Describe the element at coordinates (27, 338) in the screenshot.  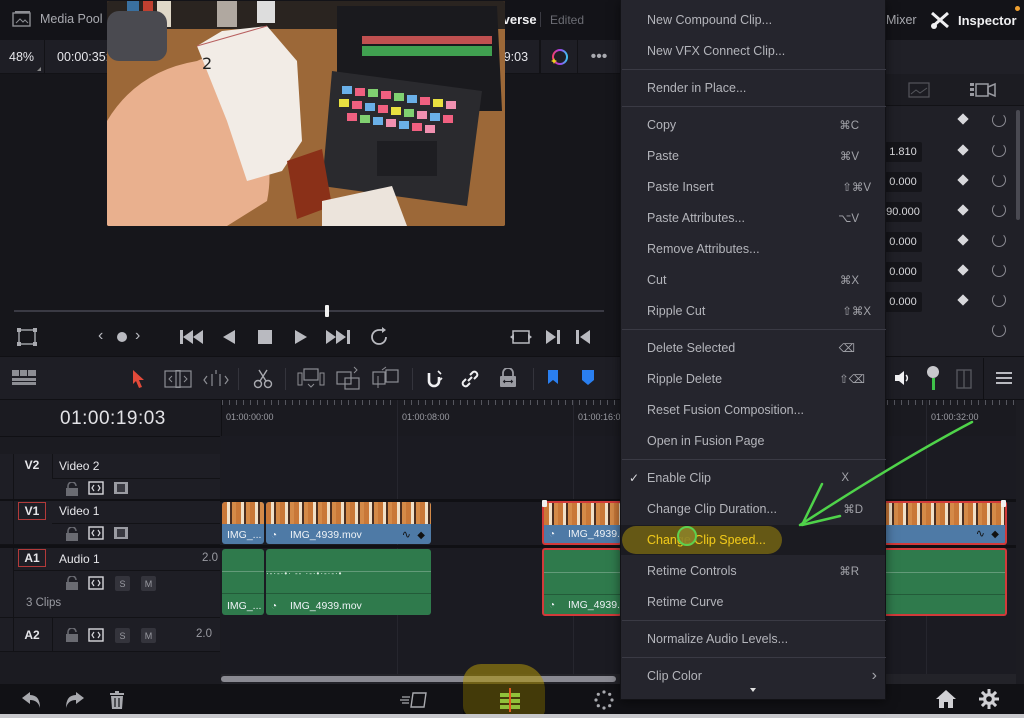
I see `transform-overlay-icon` at that location.